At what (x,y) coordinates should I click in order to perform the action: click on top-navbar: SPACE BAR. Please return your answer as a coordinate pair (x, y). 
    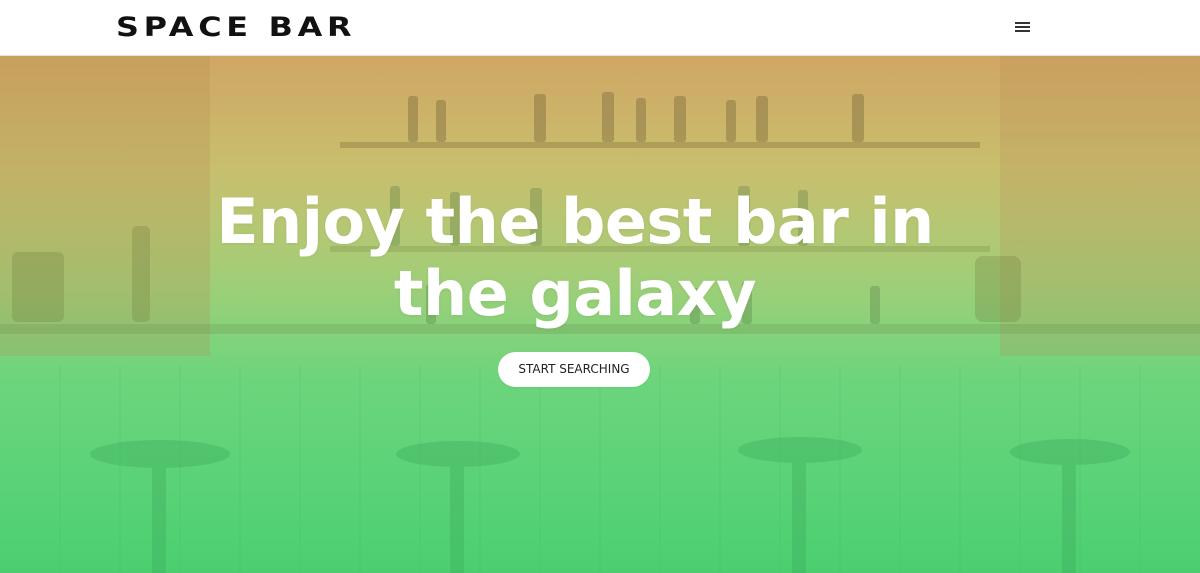
    Looking at the image, I should click on (600, 28).